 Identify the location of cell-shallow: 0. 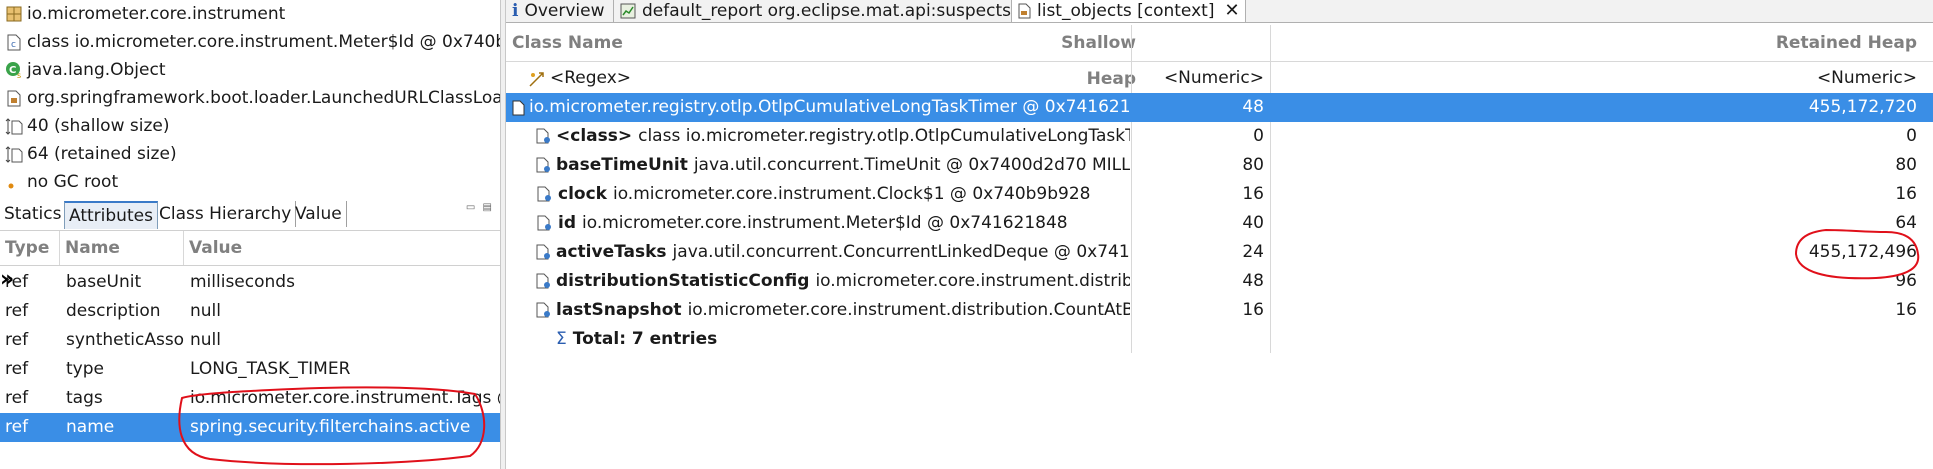
(1258, 136).